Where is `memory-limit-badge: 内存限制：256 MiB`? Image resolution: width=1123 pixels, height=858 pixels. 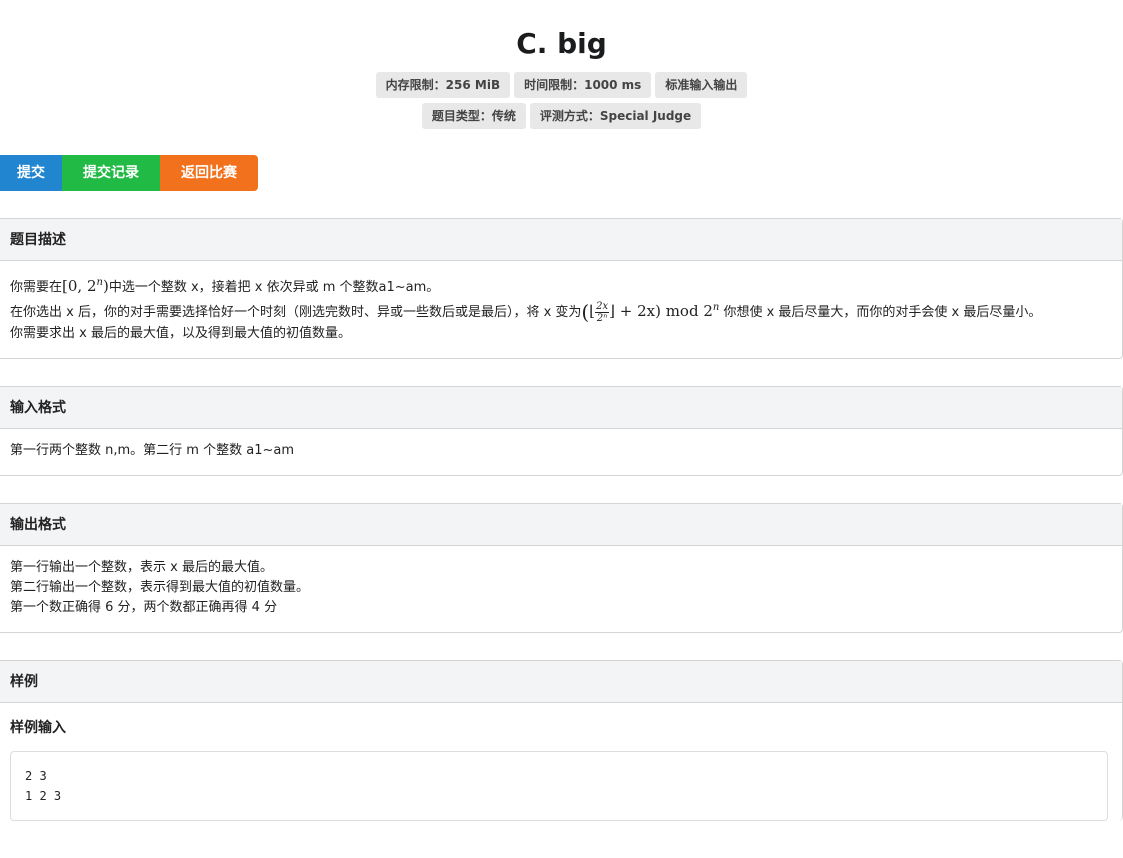
memory-limit-badge: 内存限制：256 MiB is located at coordinates (443, 85).